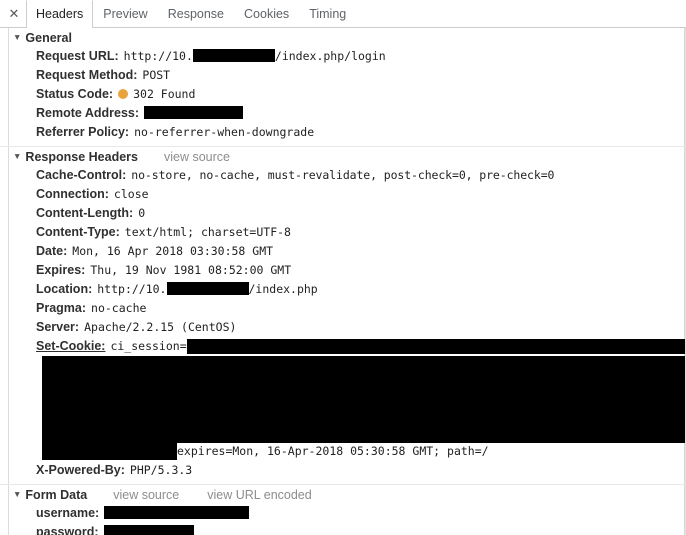 The image size is (686, 535). What do you see at coordinates (64, 289) in the screenshot?
I see `header-key: Location:` at bounding box center [64, 289].